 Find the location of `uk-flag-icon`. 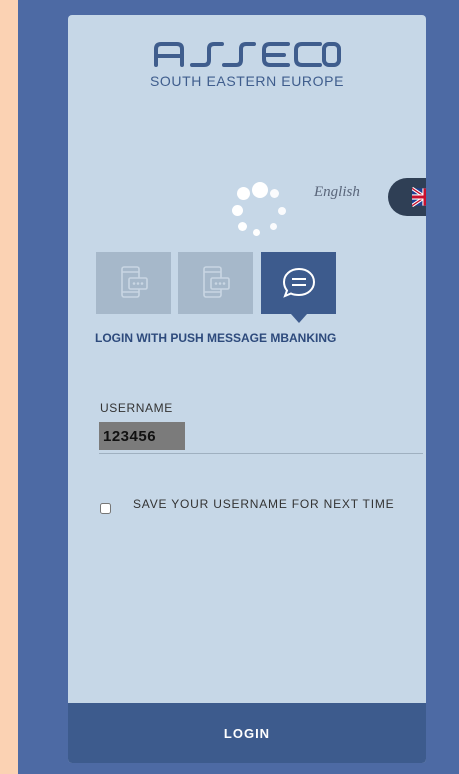

uk-flag-icon is located at coordinates (419, 197).